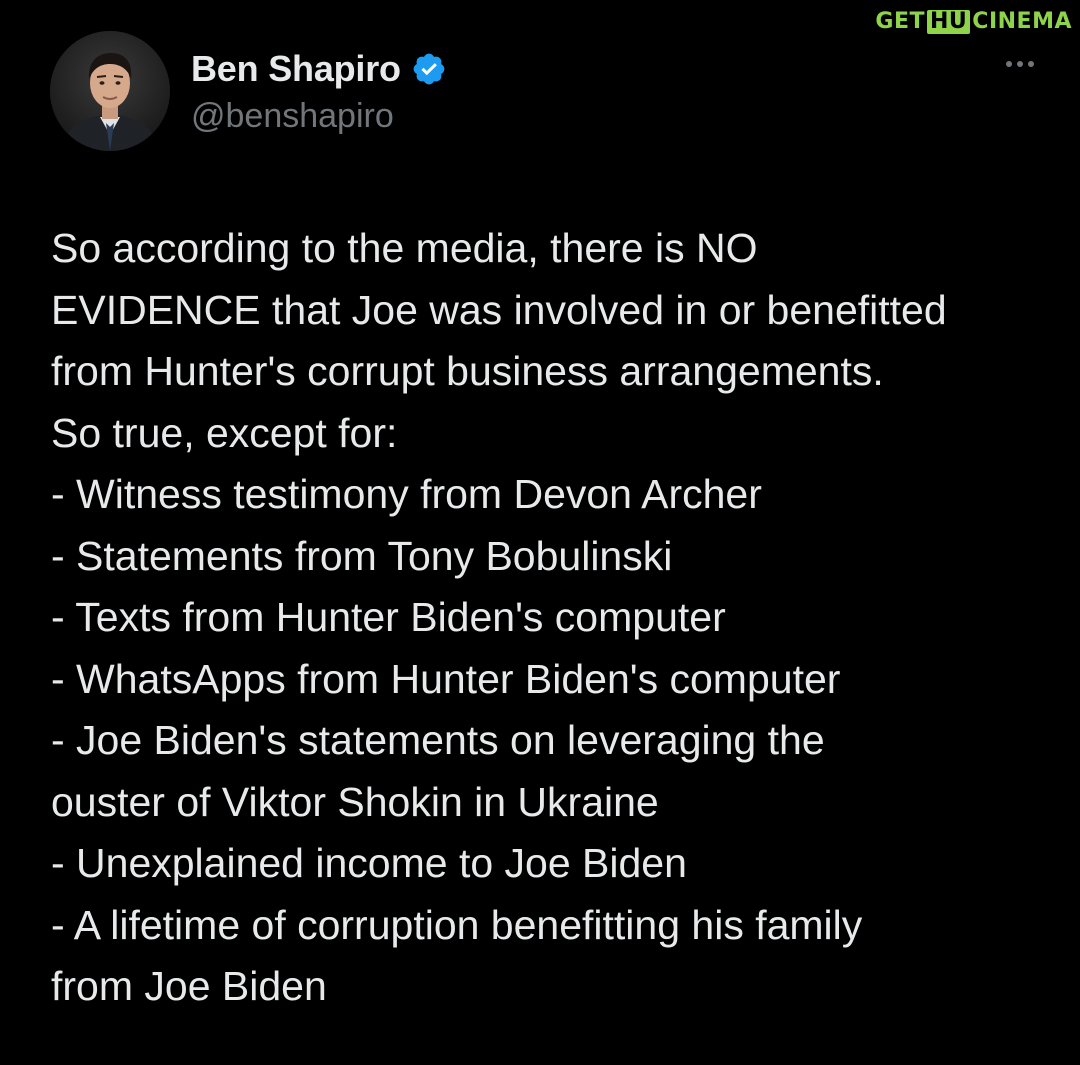  Describe the element at coordinates (1022, 21) in the screenshot. I see `watermark-part-3: CINEMA` at that location.